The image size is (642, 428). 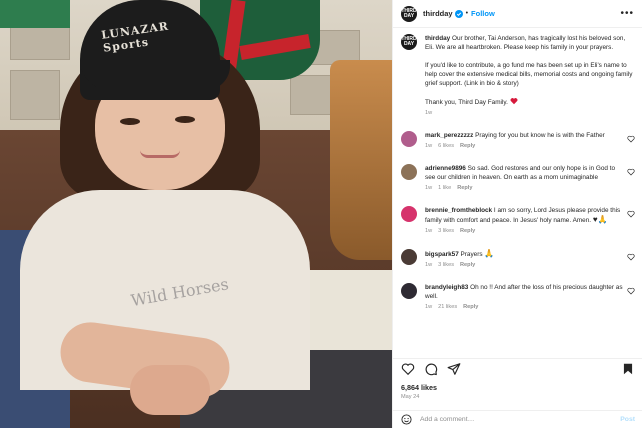 What do you see at coordinates (628, 369) in the screenshot?
I see `save-icon` at bounding box center [628, 369].